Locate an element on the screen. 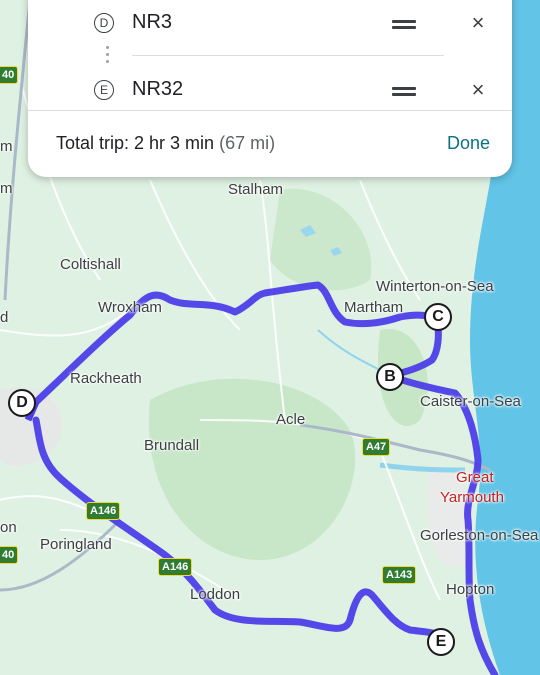 Image resolution: width=540 pixels, height=675 pixels. place-hopton: Hopton is located at coordinates (470, 589).